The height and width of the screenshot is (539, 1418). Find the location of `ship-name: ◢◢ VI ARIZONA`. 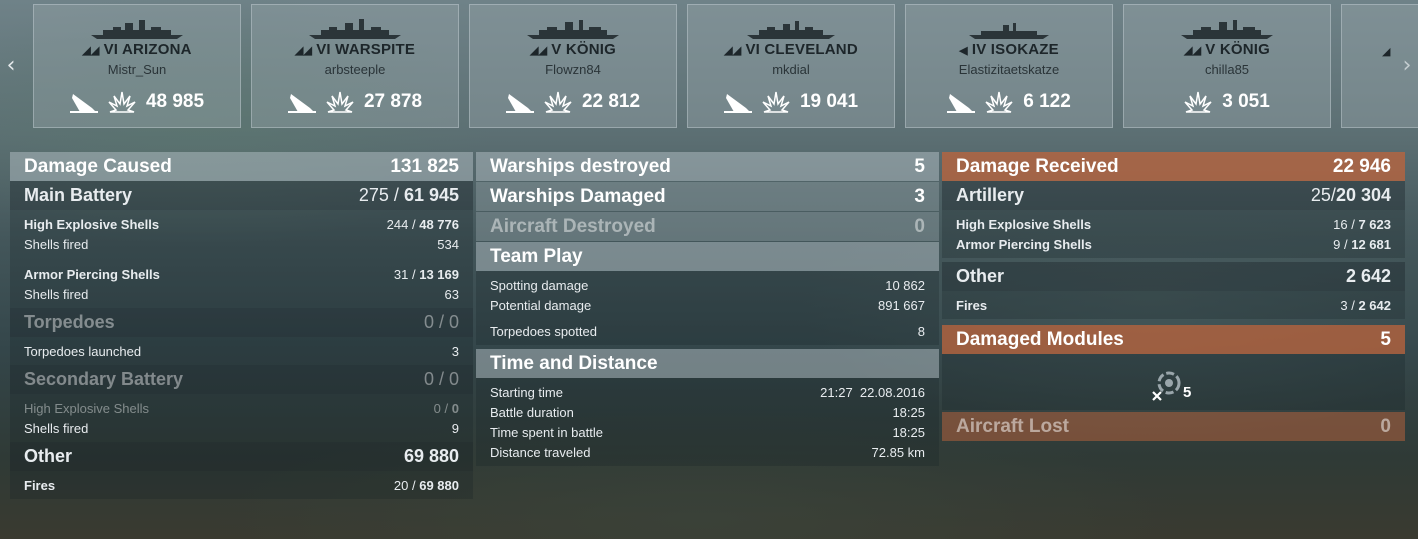

ship-name: ◢◢ VI ARIZONA is located at coordinates (137, 49).